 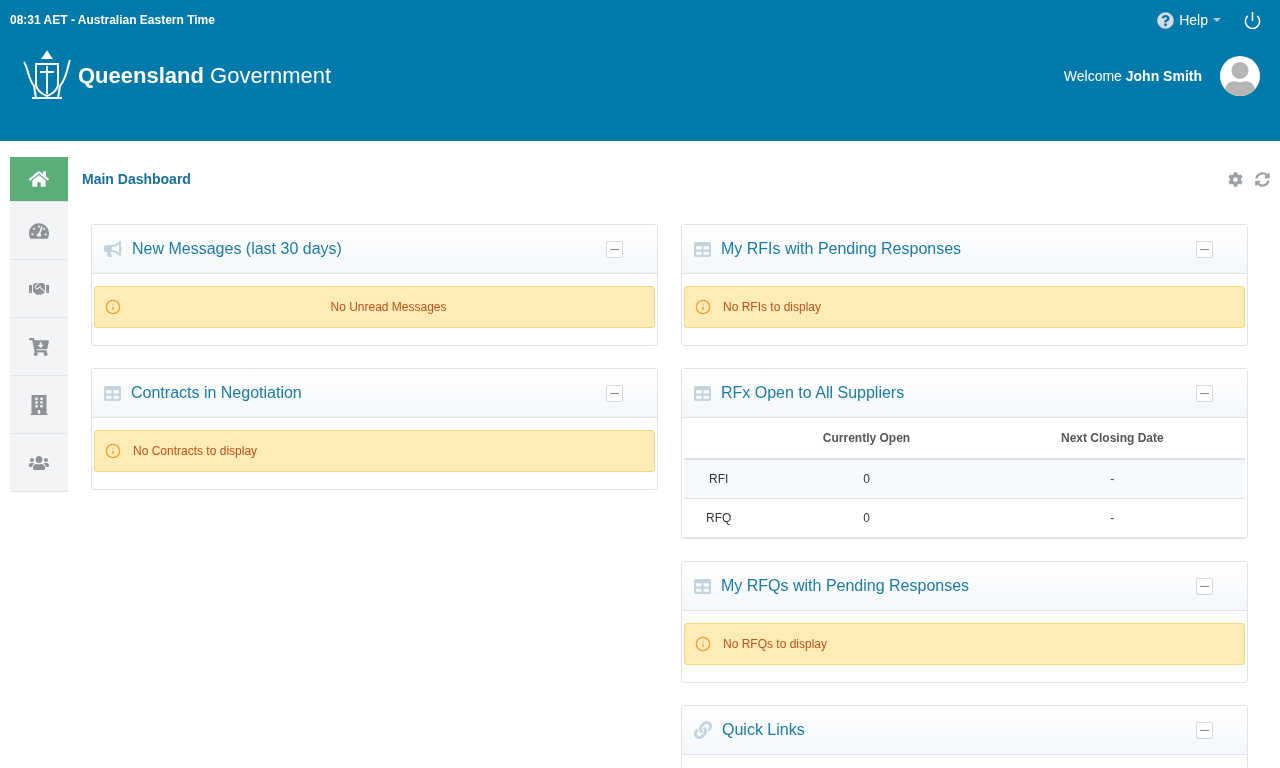 I want to click on sidebar-item, so click(x=39, y=179).